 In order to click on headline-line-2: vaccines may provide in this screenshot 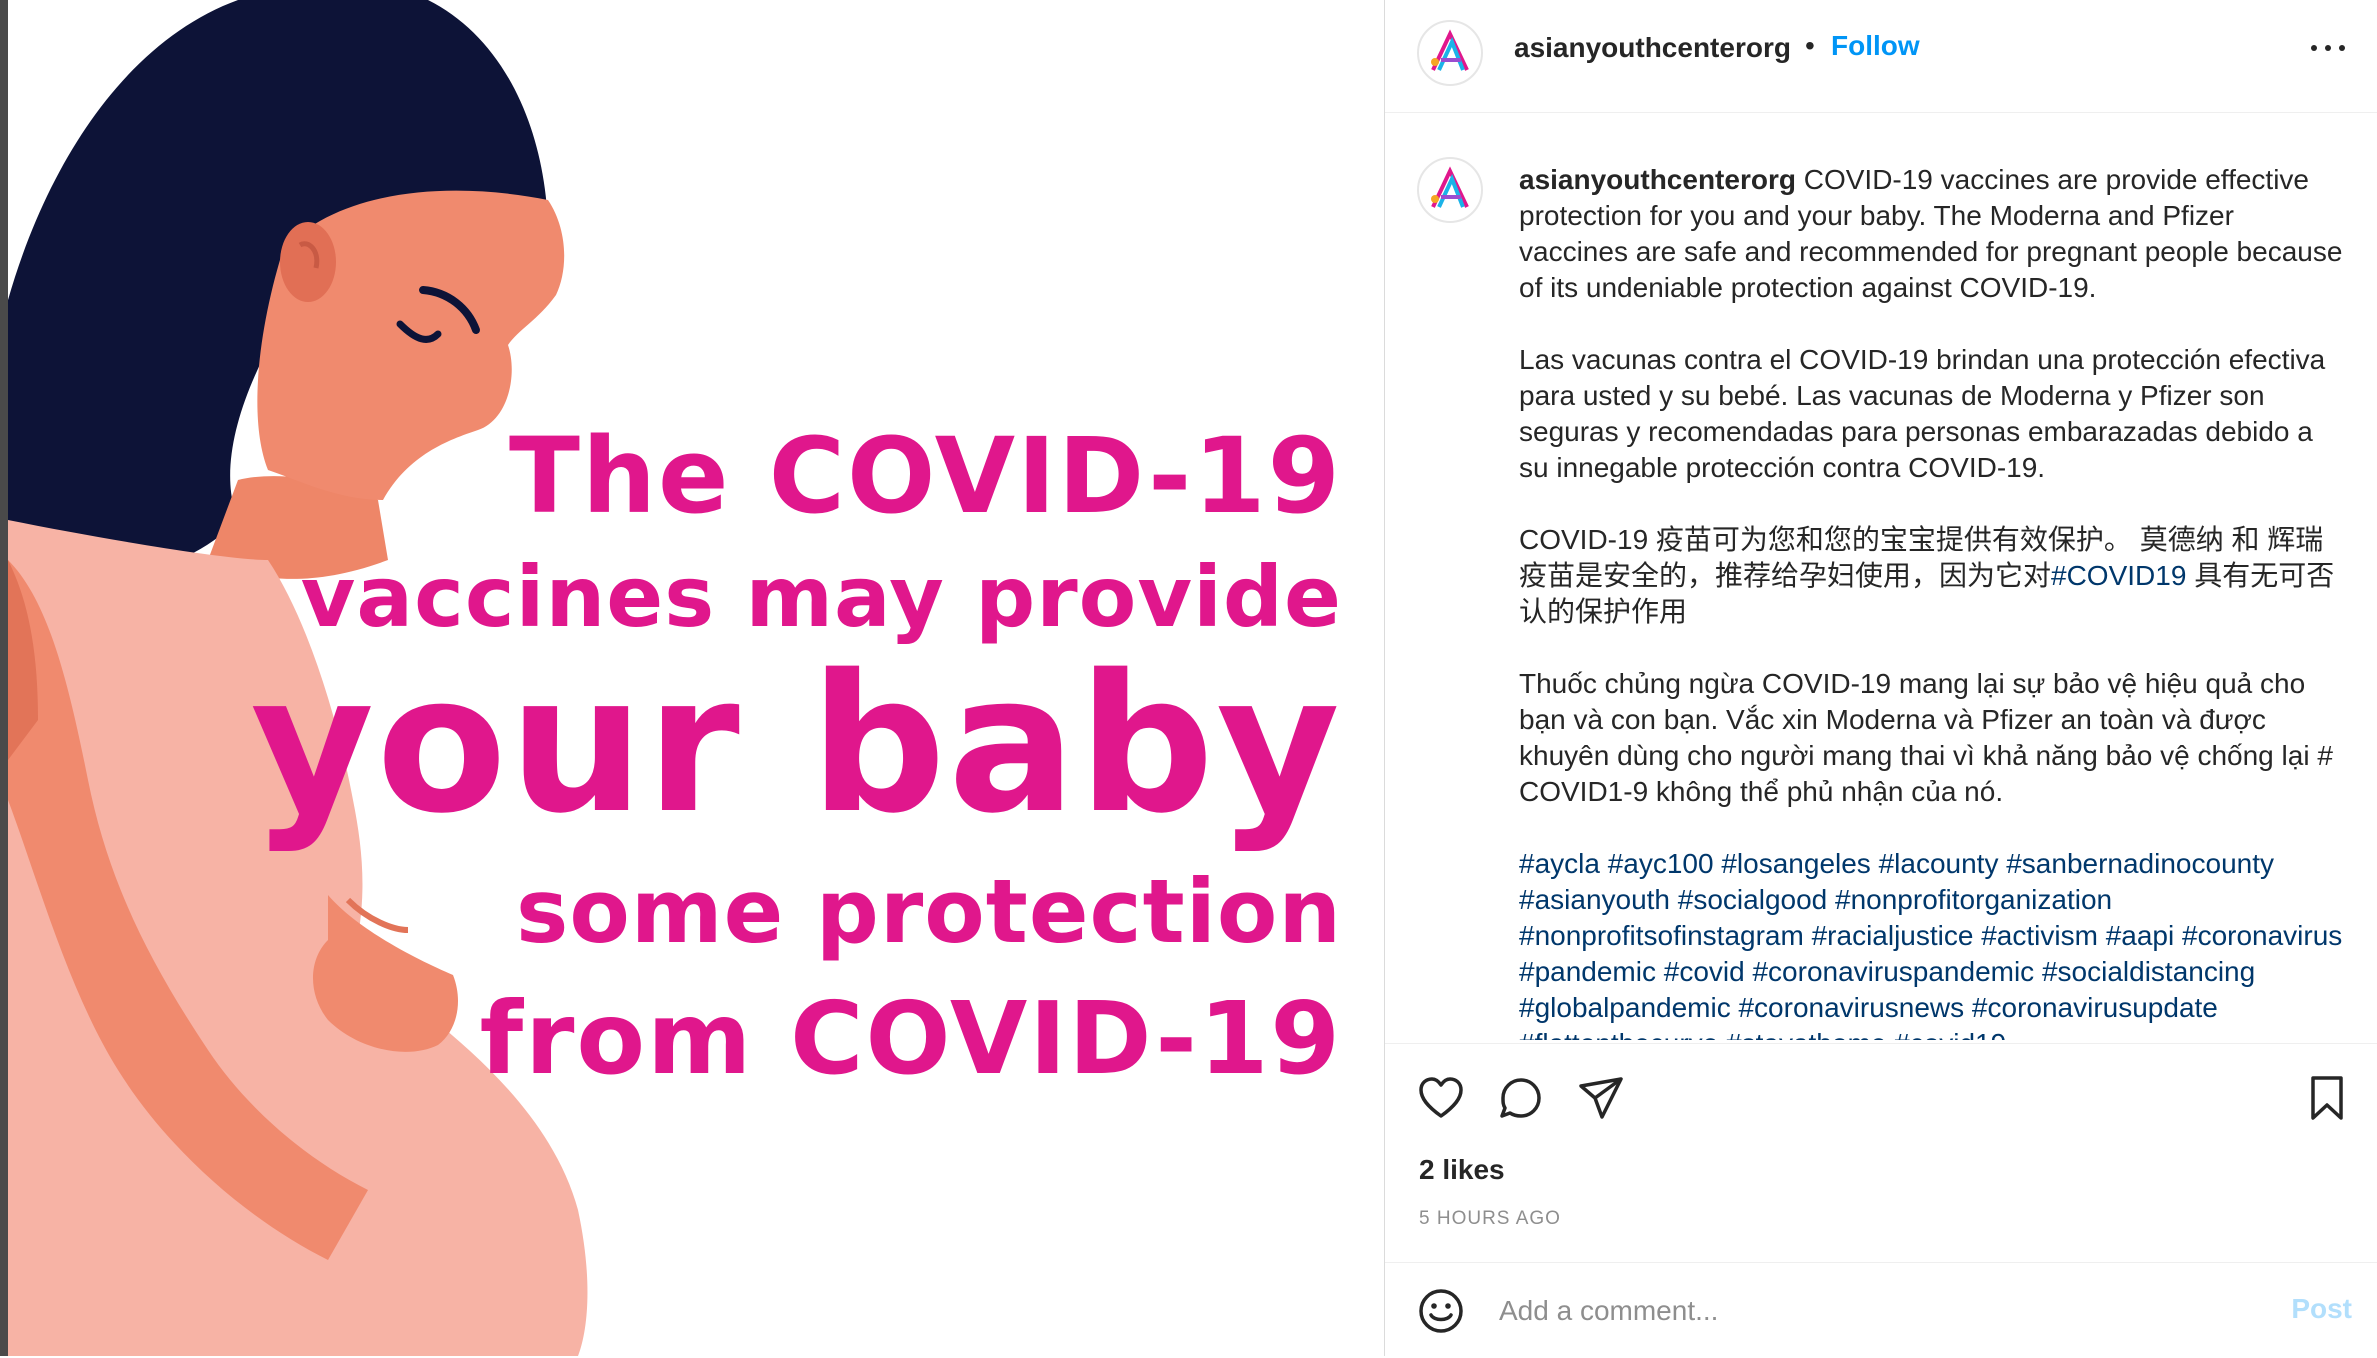, I will do `click(821, 597)`.